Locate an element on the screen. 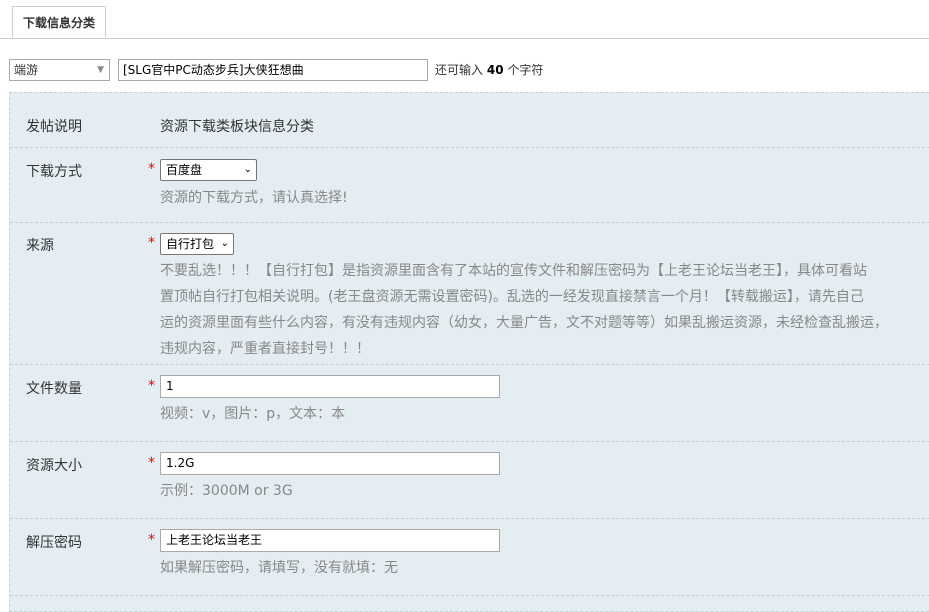  password-input: 上老王论坛当老王 is located at coordinates (330, 540).